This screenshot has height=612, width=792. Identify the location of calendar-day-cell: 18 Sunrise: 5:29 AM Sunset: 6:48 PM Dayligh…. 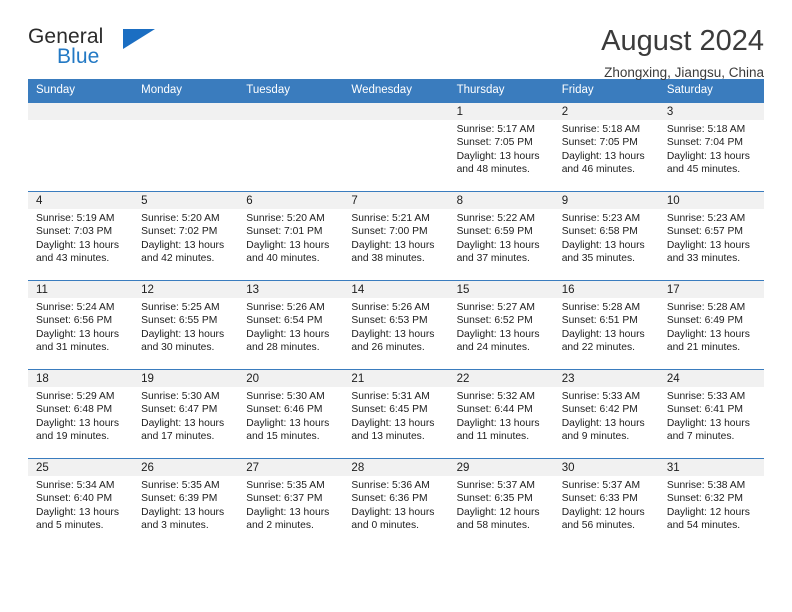
(81, 414).